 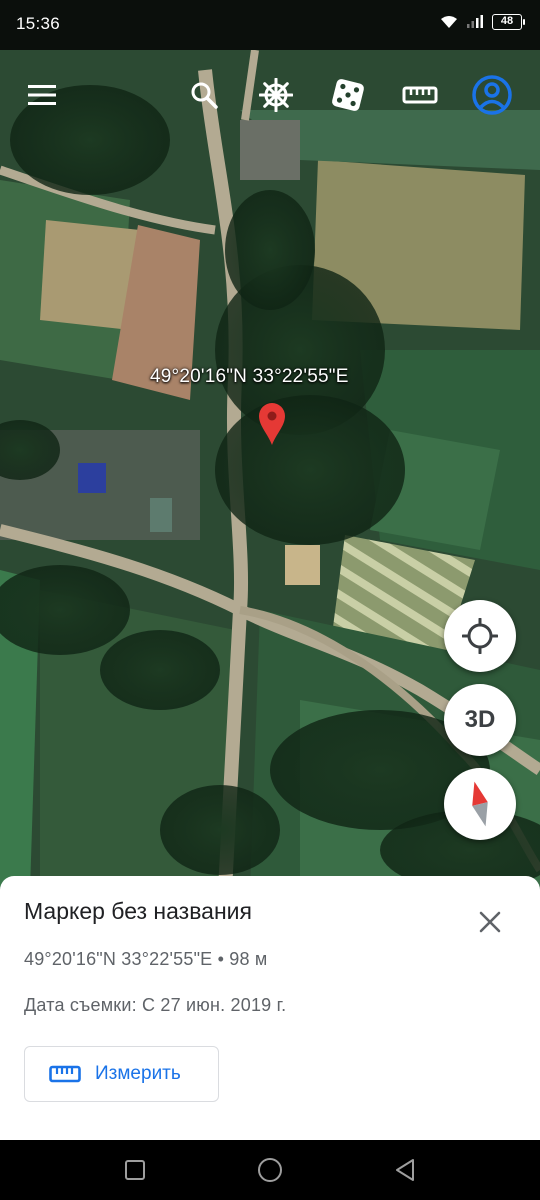 I want to click on search-icon, so click(x=204, y=95).